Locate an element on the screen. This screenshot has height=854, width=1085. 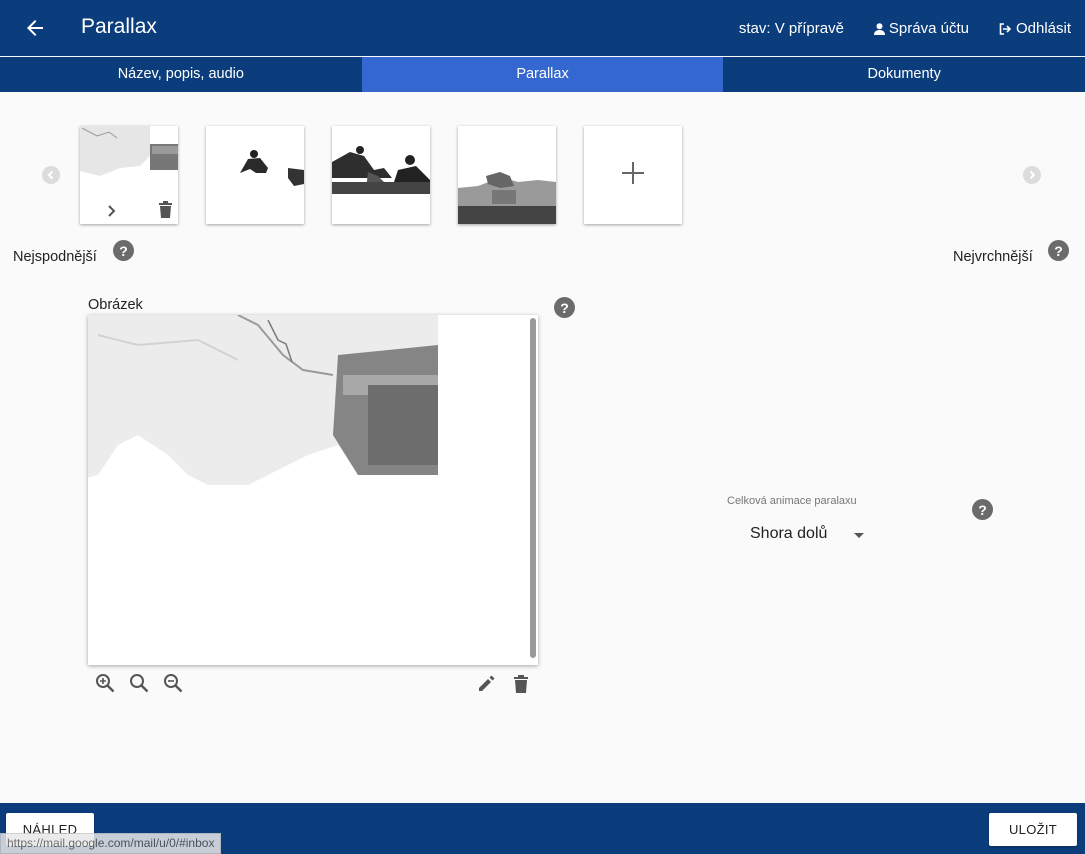
account-label: Správa účtu is located at coordinates (928, 28).